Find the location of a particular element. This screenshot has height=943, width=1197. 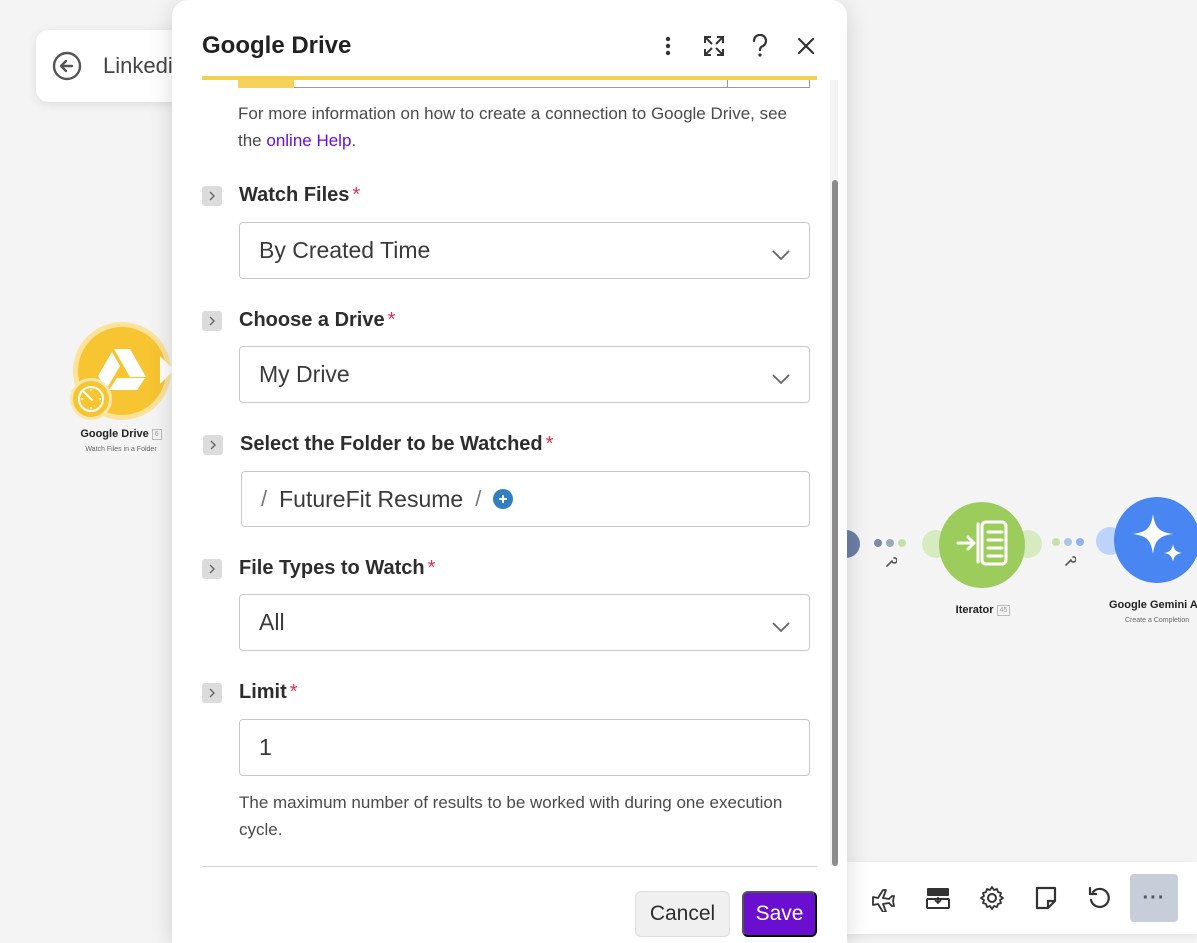

gear-icon is located at coordinates (992, 898).